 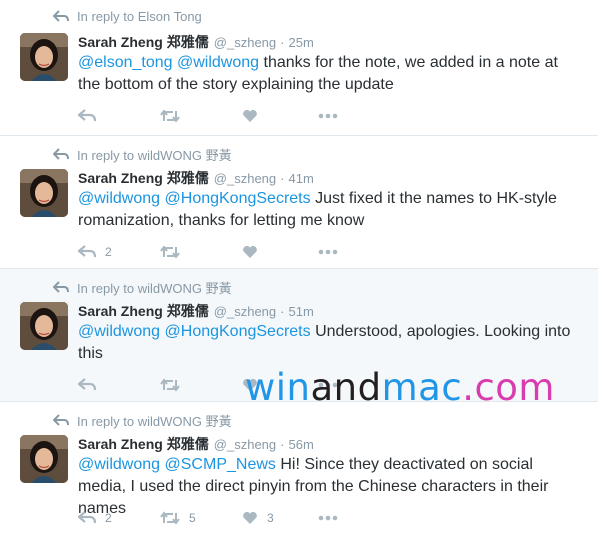 I want to click on retweet-button: 5, so click(x=178, y=518).